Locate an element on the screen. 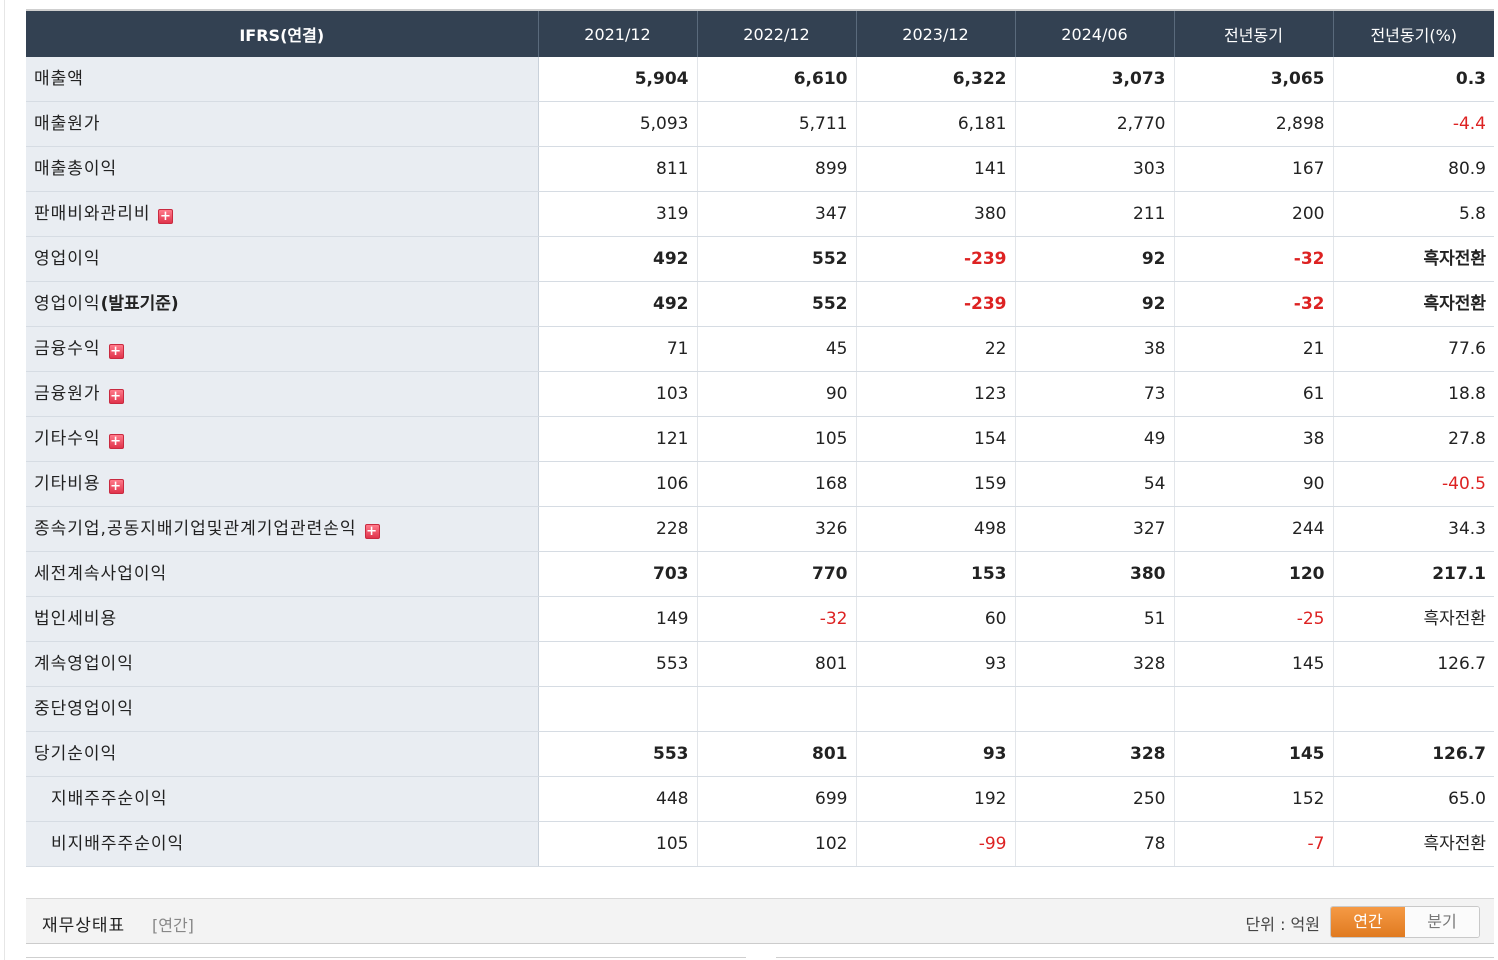 This screenshot has width=1498, height=960. table-row: 금융원가 +103 90 123 73 61 18.8 is located at coordinates (760, 394).